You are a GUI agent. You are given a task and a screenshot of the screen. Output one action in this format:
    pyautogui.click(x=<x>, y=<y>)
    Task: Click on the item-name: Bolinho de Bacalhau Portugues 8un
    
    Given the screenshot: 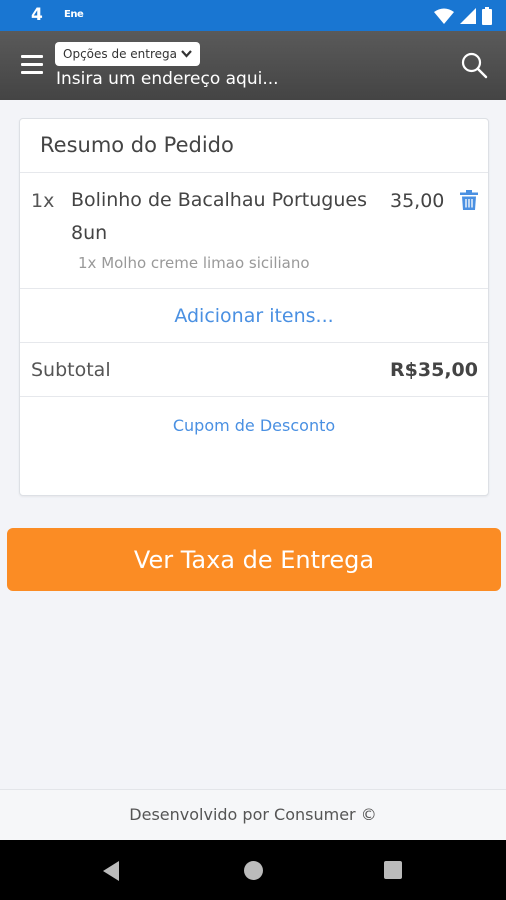 What is the action you would take?
    pyautogui.click(x=219, y=216)
    